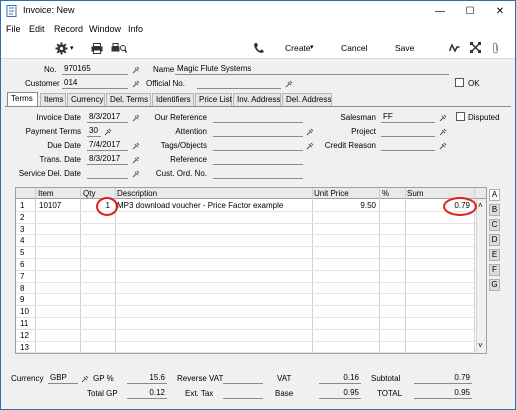  I want to click on attention-paste-icon, so click(310, 132).